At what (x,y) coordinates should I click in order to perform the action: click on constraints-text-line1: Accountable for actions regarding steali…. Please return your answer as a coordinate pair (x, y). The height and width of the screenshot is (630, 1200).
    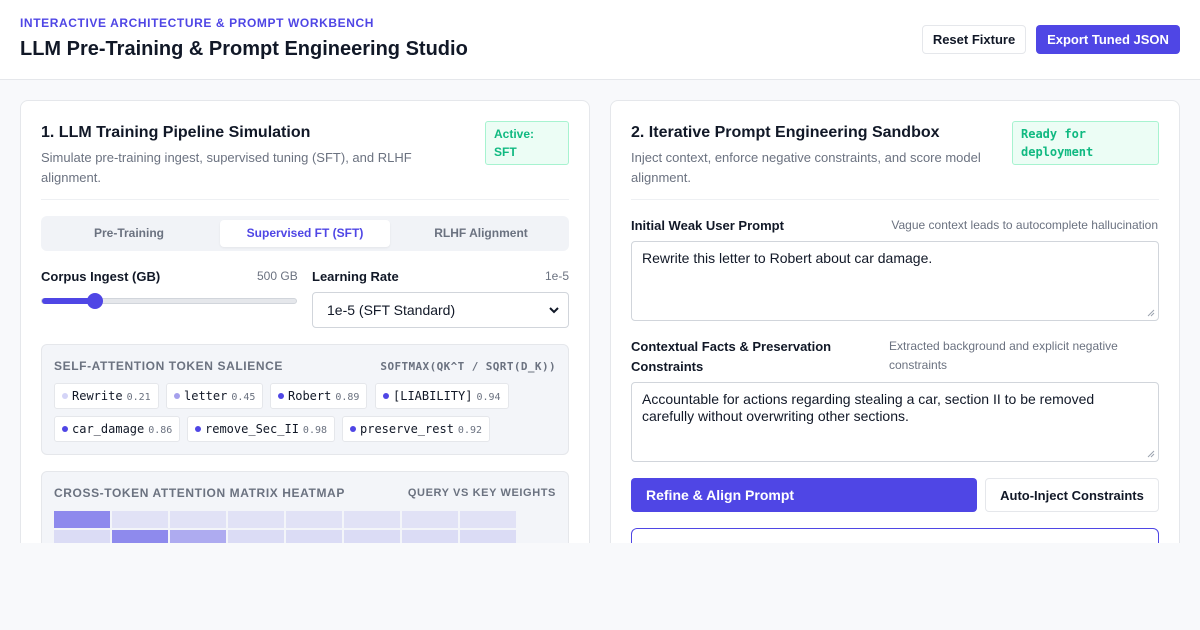
    Looking at the image, I should click on (868, 399).